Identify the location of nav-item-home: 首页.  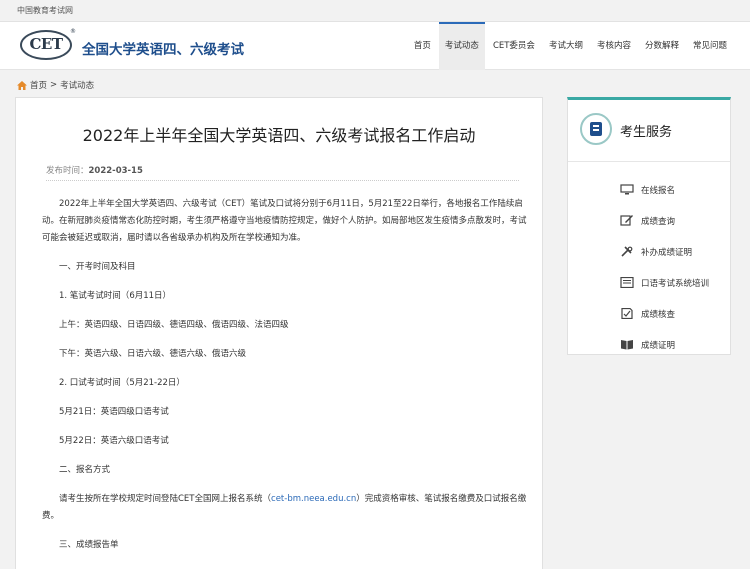
(422, 46).